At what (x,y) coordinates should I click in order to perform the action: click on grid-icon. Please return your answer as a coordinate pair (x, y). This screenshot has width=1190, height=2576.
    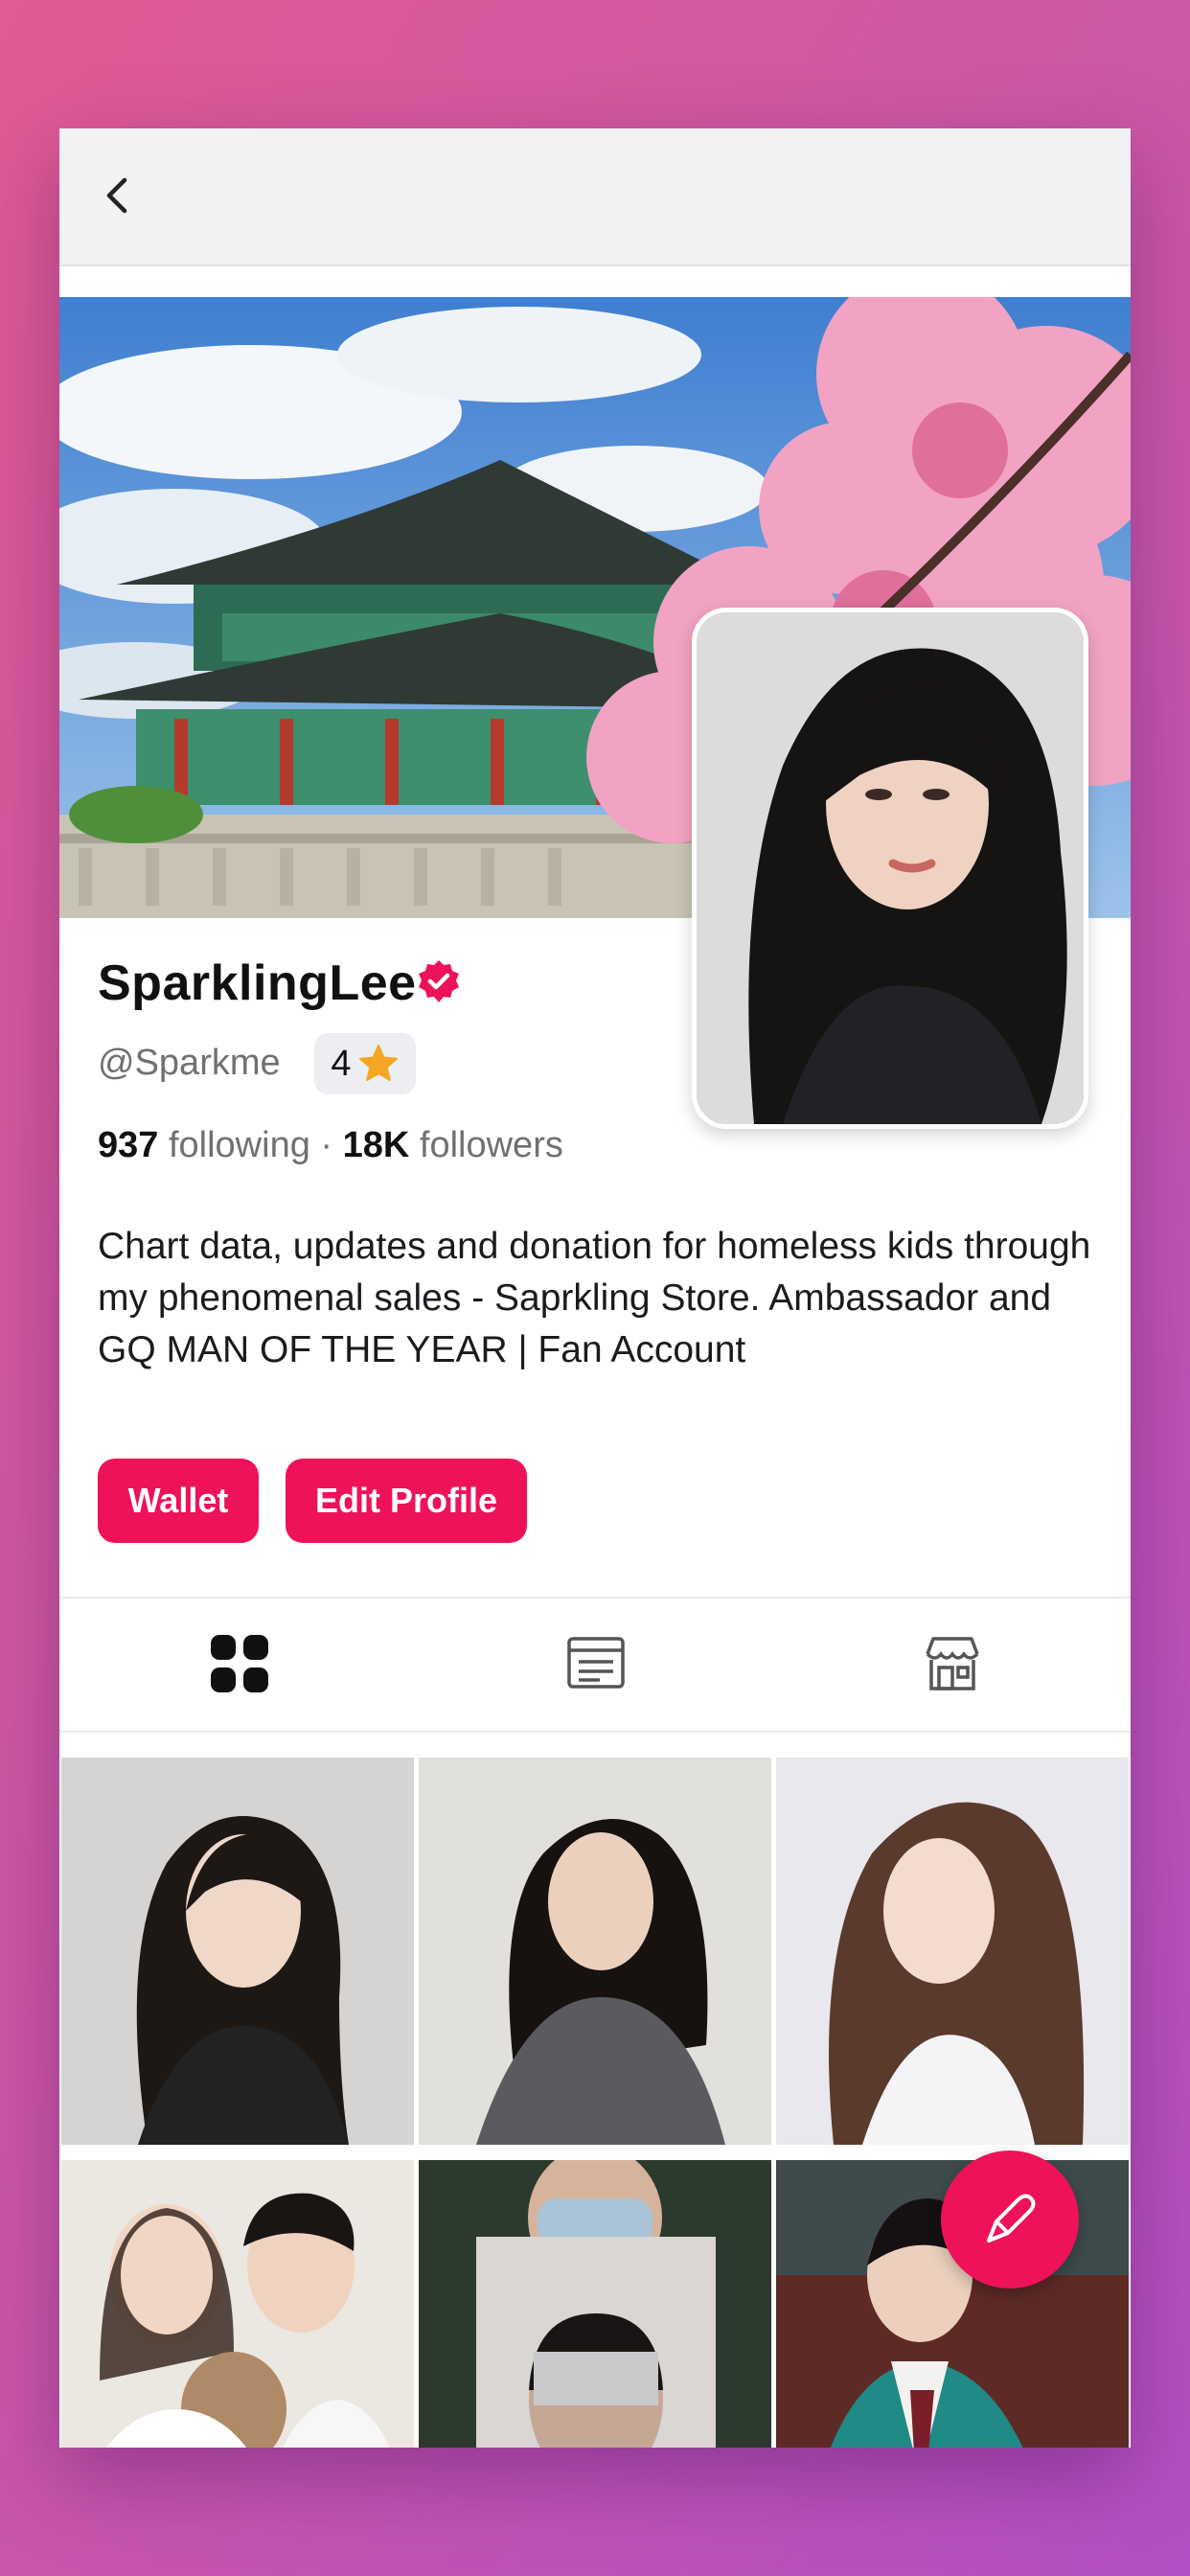
    Looking at the image, I should click on (240, 1663).